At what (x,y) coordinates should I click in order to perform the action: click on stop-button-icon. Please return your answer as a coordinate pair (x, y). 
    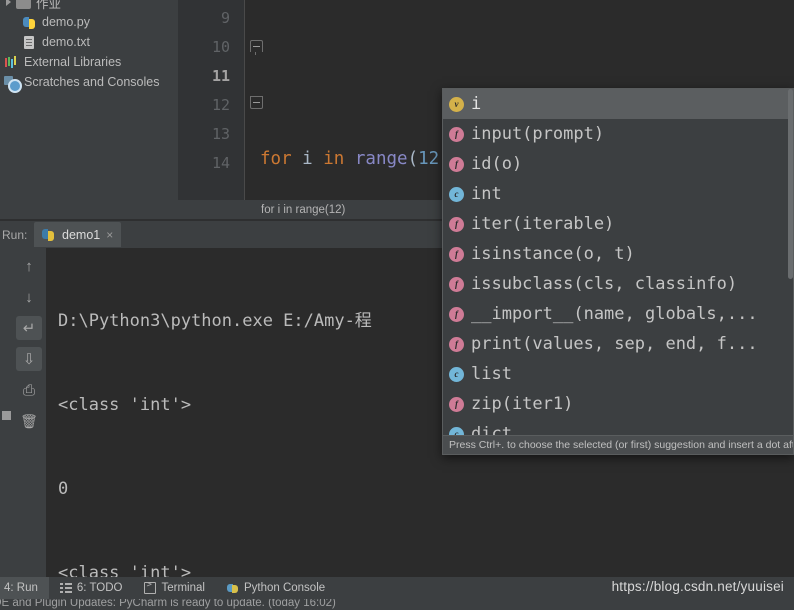
    Looking at the image, I should click on (6, 415).